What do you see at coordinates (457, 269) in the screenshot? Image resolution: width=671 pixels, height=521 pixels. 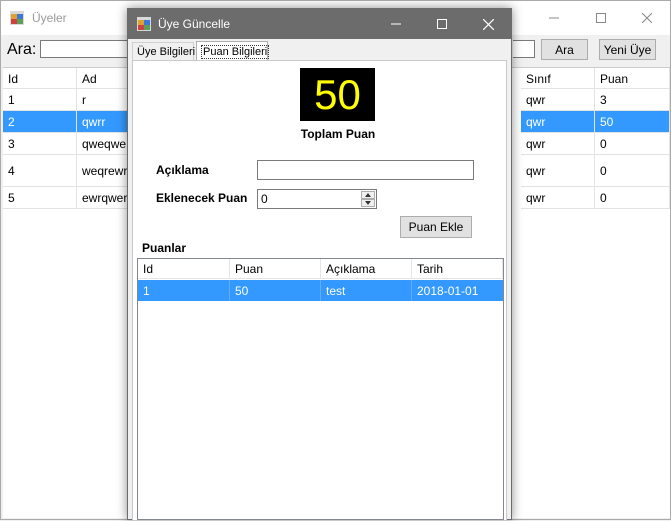 I see `list-header-tarih: Tarih` at bounding box center [457, 269].